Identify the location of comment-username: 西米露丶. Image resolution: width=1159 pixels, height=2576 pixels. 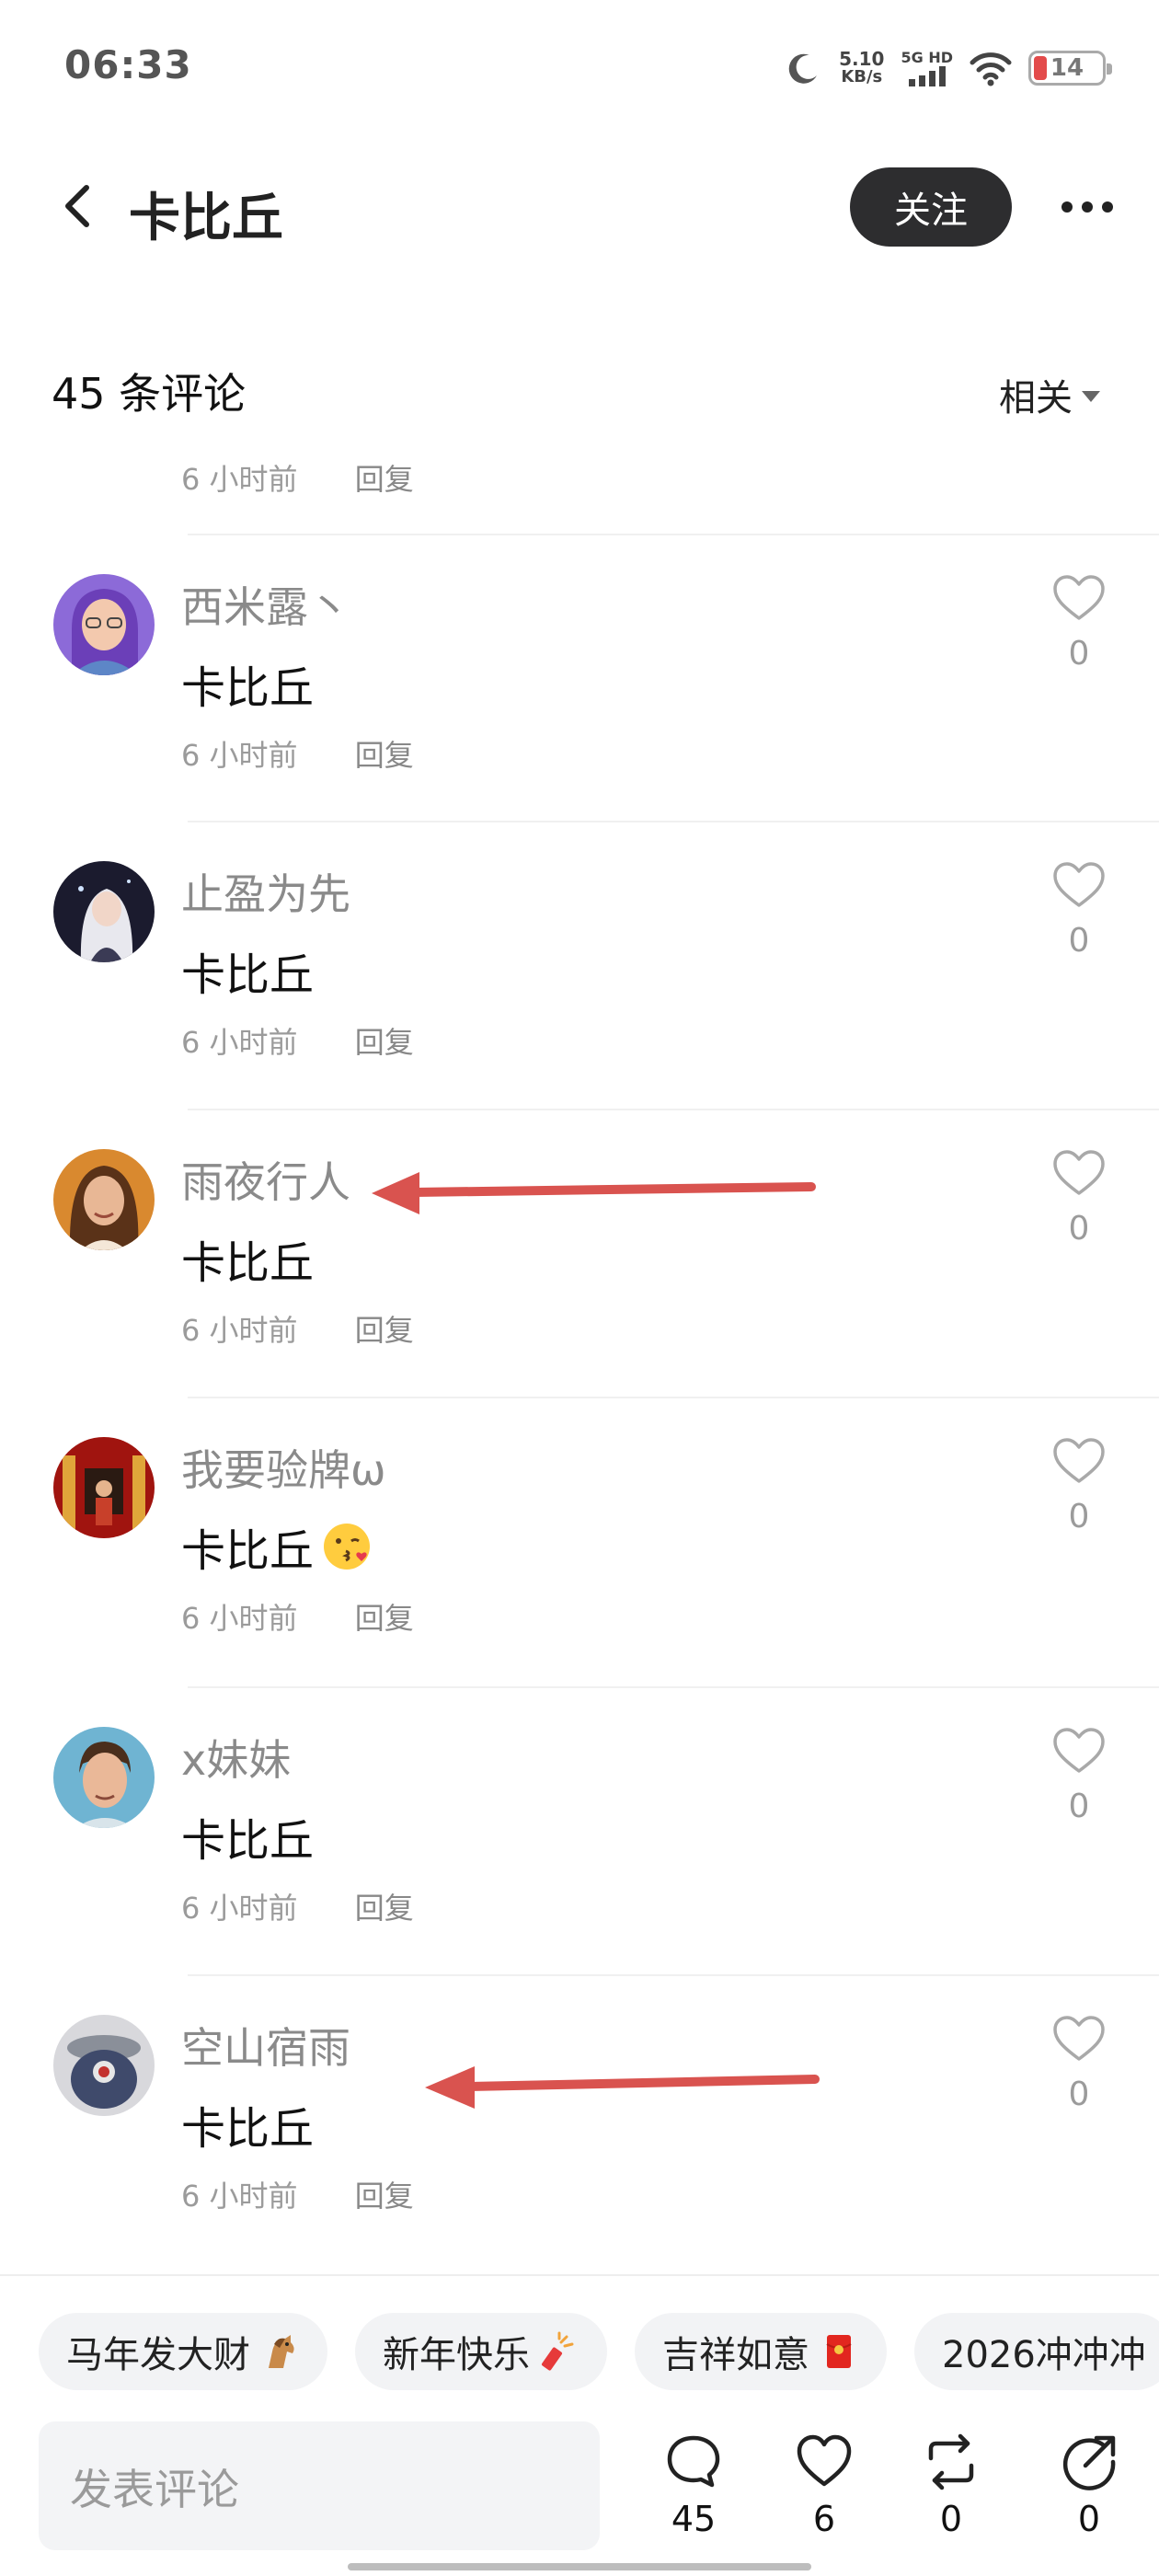
(265, 604).